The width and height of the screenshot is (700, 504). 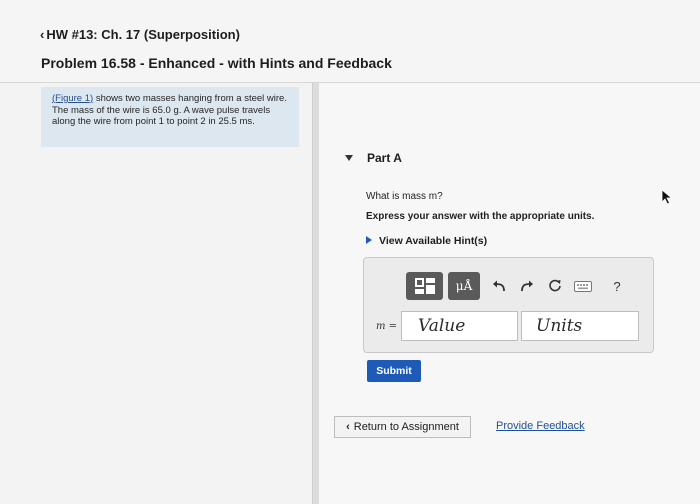 I want to click on part-label: Part A, so click(x=384, y=158).